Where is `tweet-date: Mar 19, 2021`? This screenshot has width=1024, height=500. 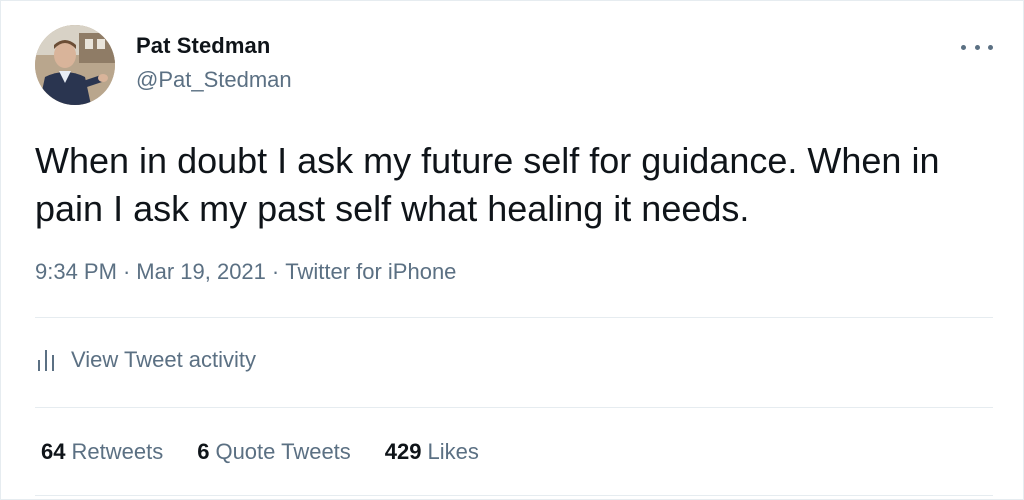
tweet-date: Mar 19, 2021 is located at coordinates (201, 271).